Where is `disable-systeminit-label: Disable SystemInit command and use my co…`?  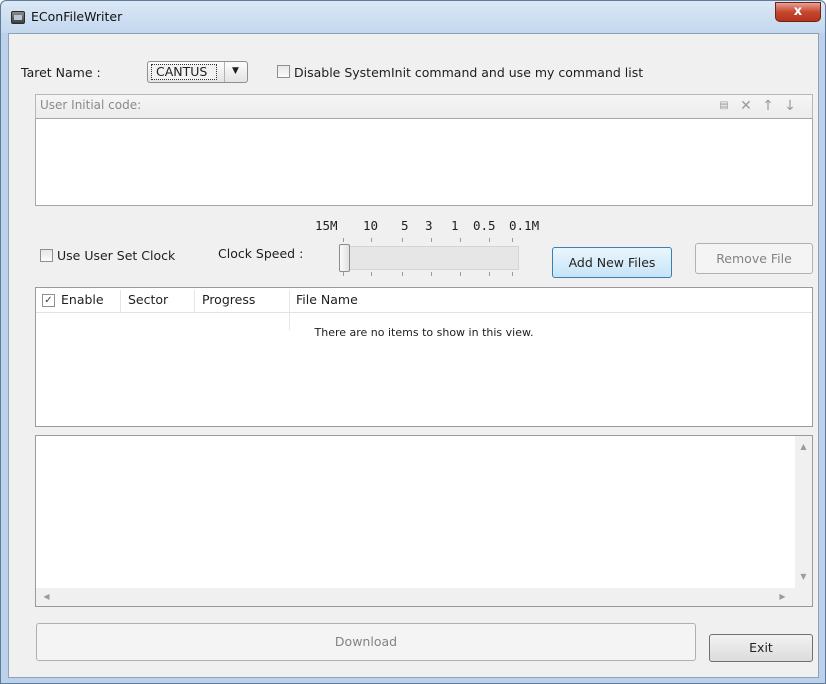 disable-systeminit-label: Disable SystemInit command and use my co… is located at coordinates (469, 72).